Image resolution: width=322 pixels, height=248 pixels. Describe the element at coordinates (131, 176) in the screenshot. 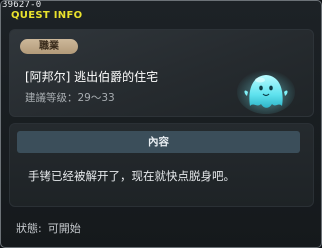

I see `content-text: 手铐已经被解开了，现在就快点脱身吧。` at that location.